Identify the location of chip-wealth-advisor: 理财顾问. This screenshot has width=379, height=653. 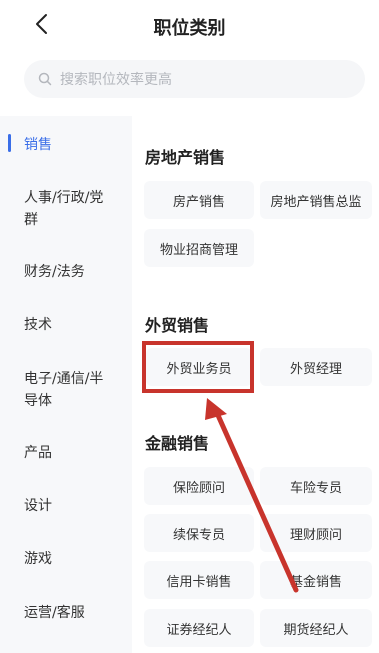
(316, 533).